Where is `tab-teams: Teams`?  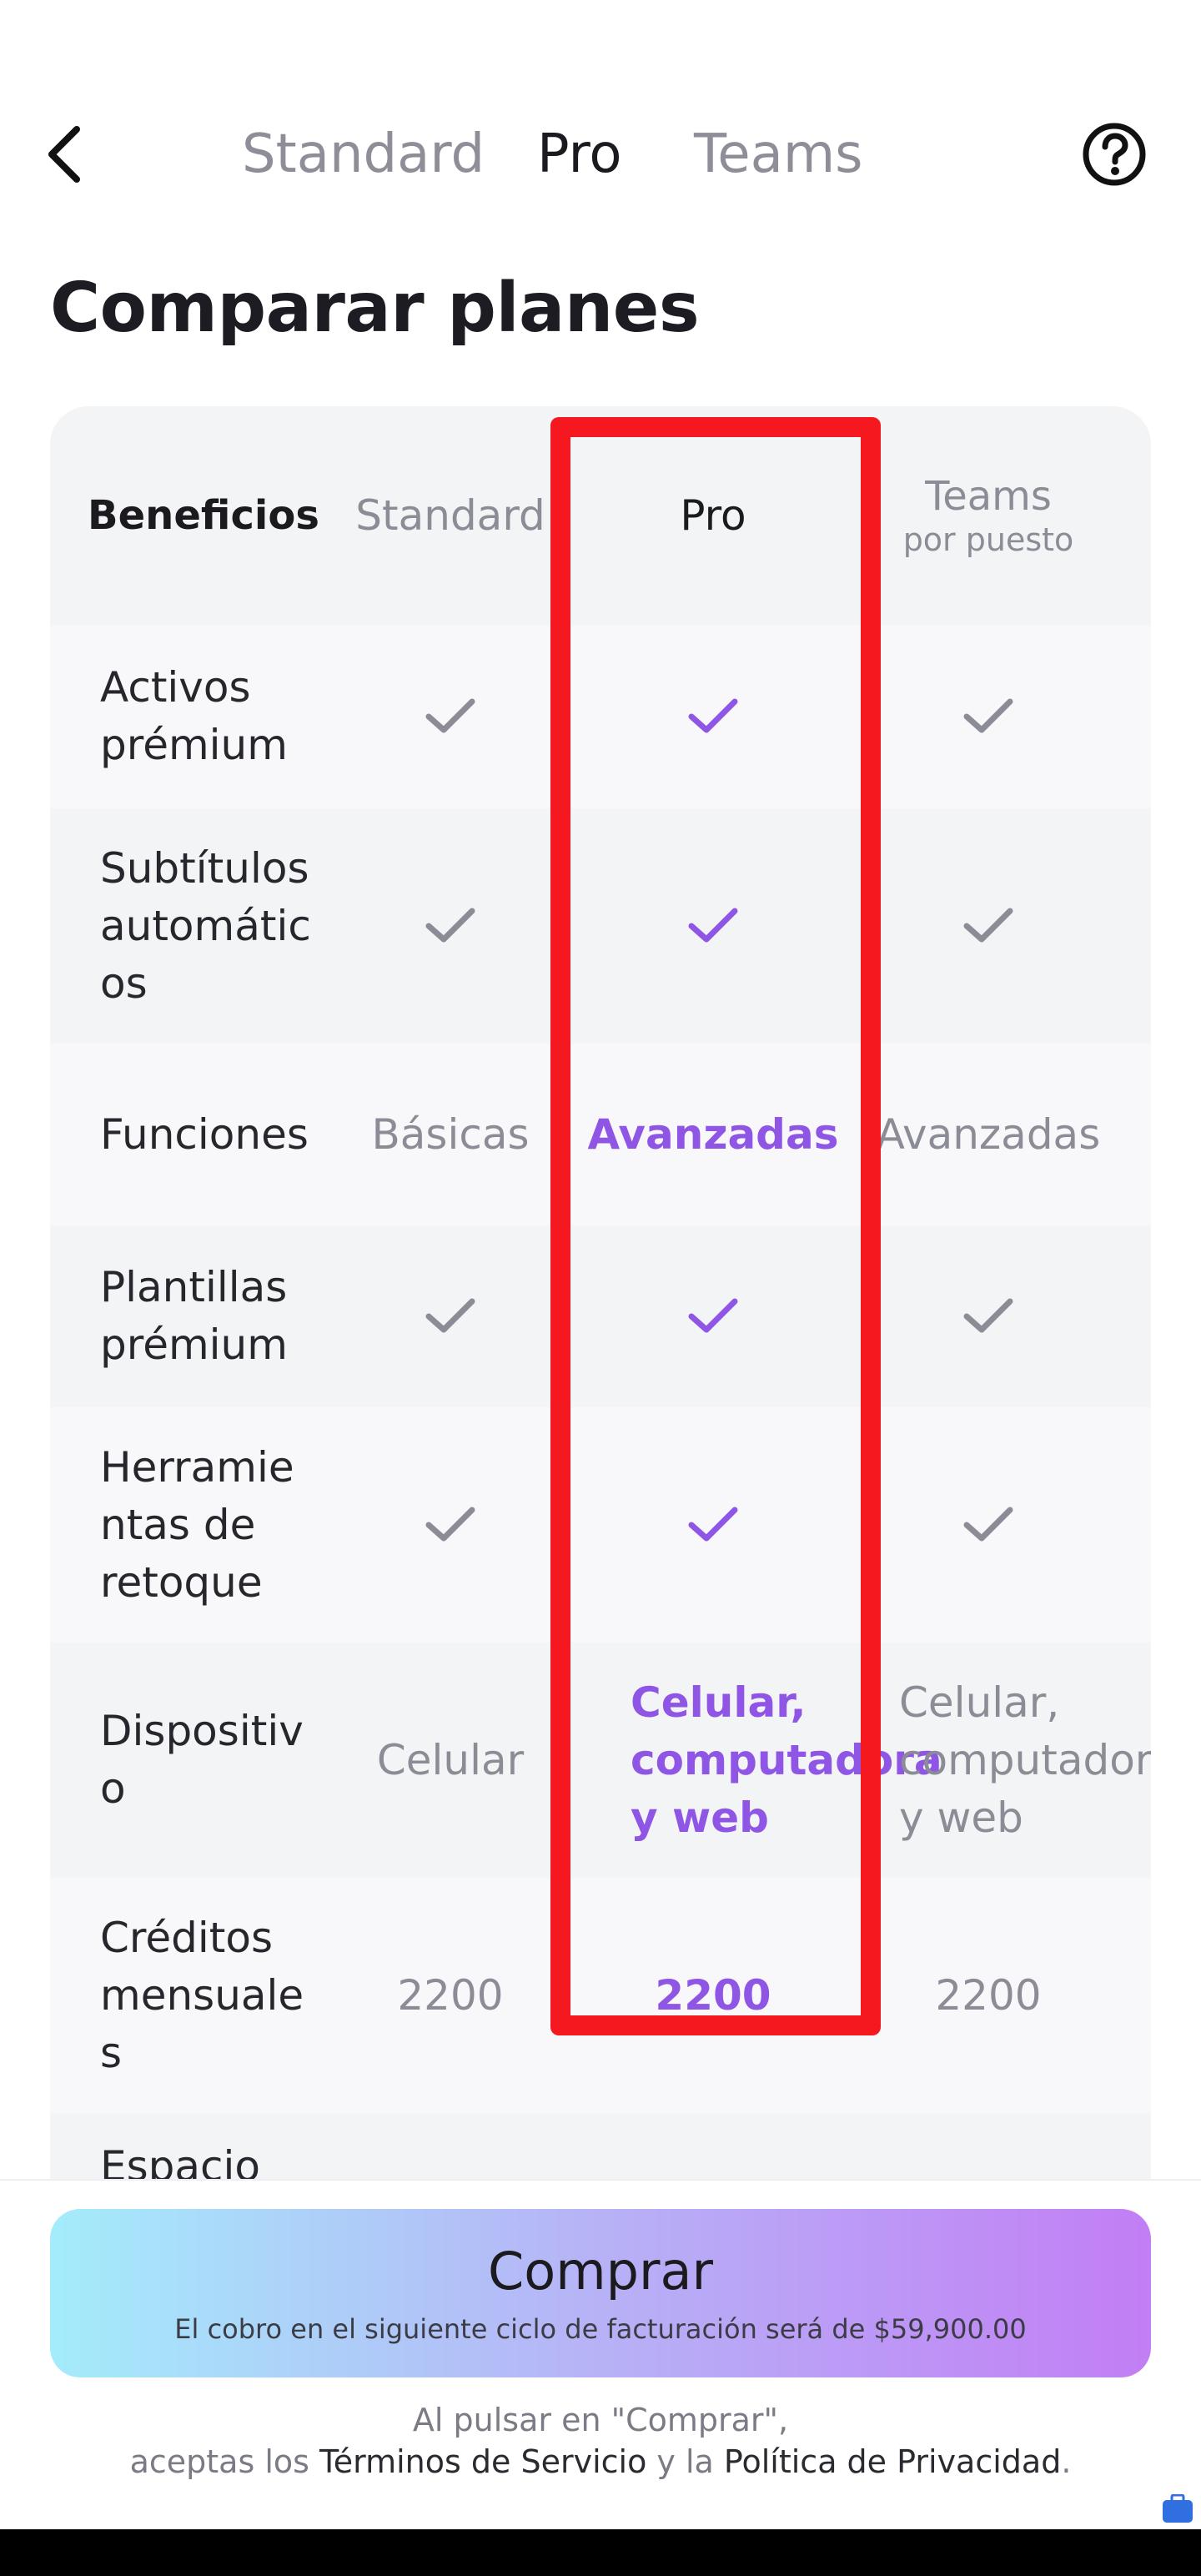 tab-teams: Teams is located at coordinates (779, 154).